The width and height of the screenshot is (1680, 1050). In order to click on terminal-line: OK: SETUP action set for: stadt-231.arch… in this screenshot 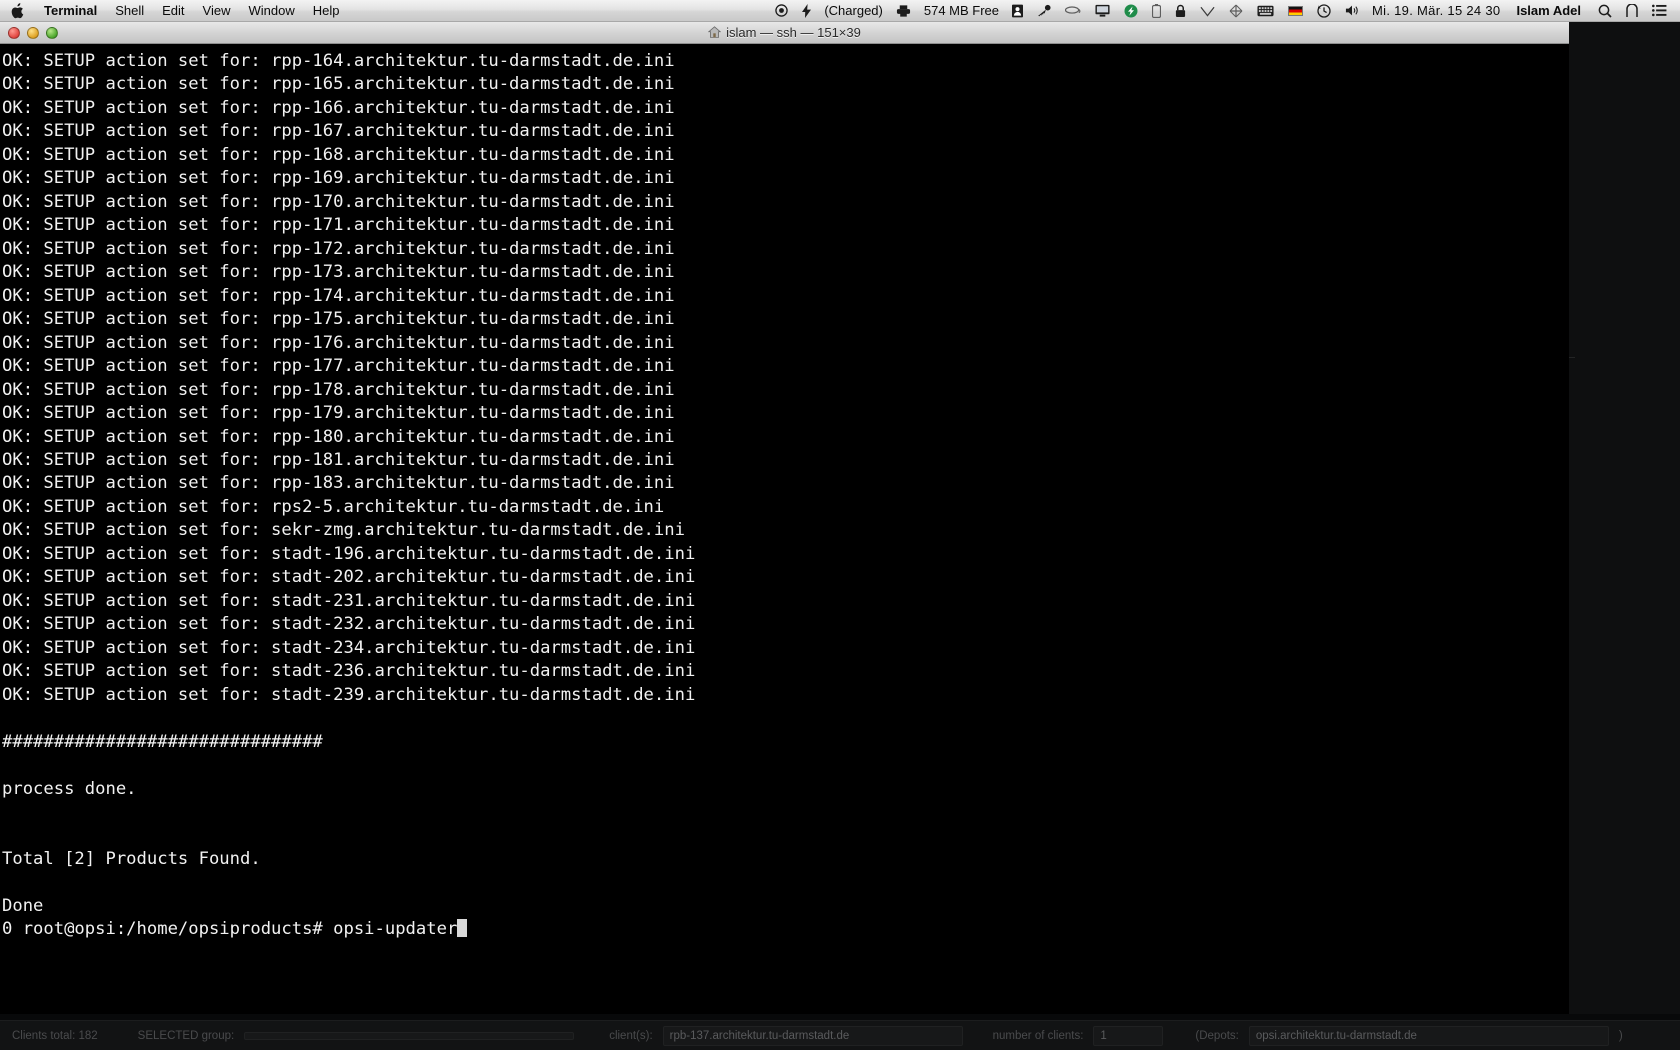, I will do `click(349, 600)`.